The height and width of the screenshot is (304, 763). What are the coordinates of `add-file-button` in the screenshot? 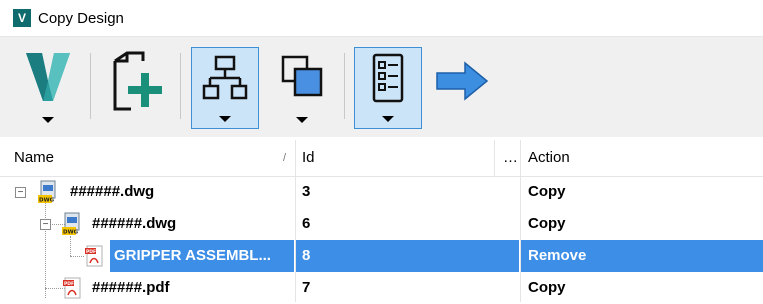 It's located at (135, 88).